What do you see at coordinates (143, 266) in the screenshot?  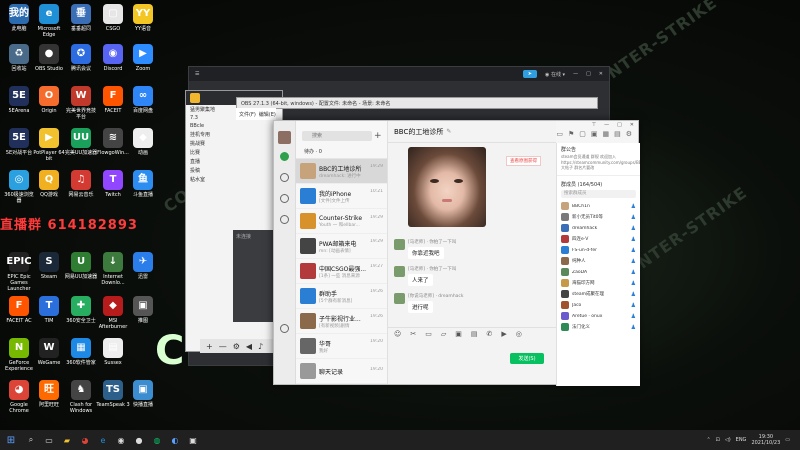 I see `desktop-icon: ✈ 迅雷` at bounding box center [143, 266].